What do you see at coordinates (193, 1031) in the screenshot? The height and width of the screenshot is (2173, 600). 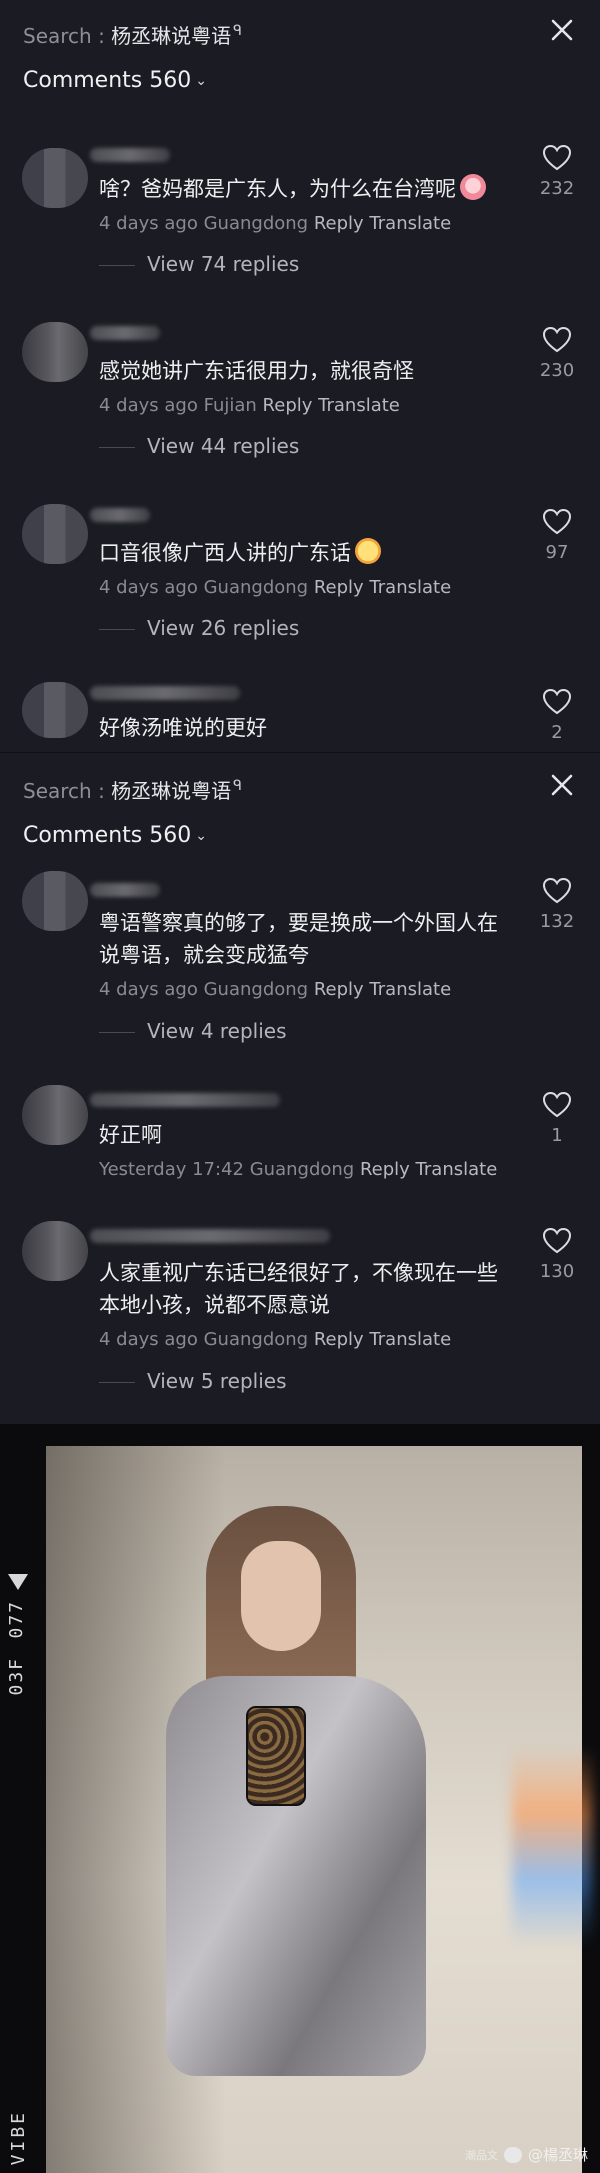 I see `view-replies-button: View 4 replies` at bounding box center [193, 1031].